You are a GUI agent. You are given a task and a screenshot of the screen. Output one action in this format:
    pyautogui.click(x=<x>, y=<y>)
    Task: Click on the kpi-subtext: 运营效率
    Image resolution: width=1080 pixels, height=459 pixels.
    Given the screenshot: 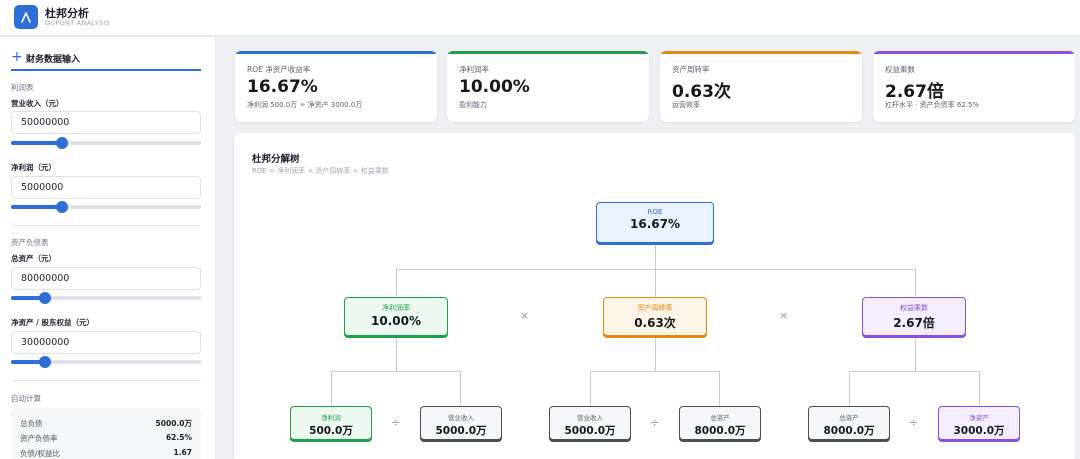 What is the action you would take?
    pyautogui.click(x=686, y=105)
    